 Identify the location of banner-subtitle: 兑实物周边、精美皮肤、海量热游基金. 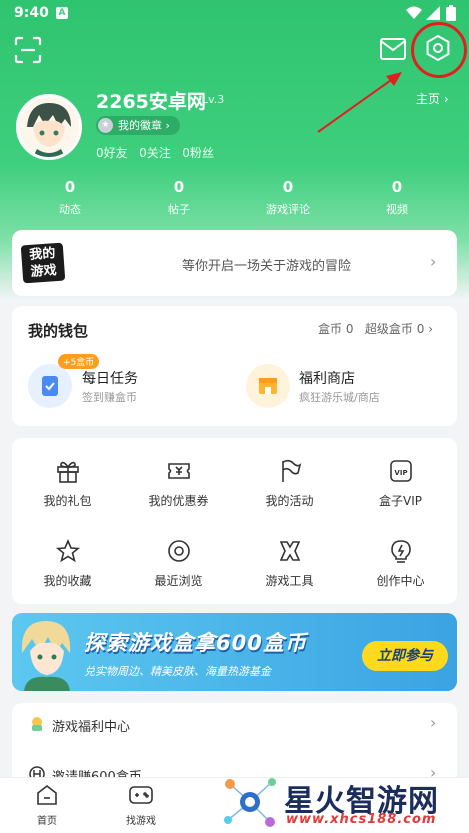
(177, 671).